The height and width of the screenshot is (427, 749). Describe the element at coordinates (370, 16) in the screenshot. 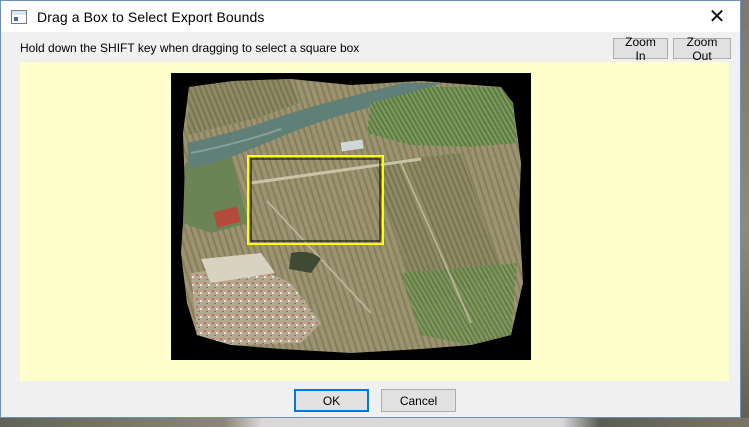

I see `title-bar: Drag a Box to Select Export Bounds ✕` at that location.